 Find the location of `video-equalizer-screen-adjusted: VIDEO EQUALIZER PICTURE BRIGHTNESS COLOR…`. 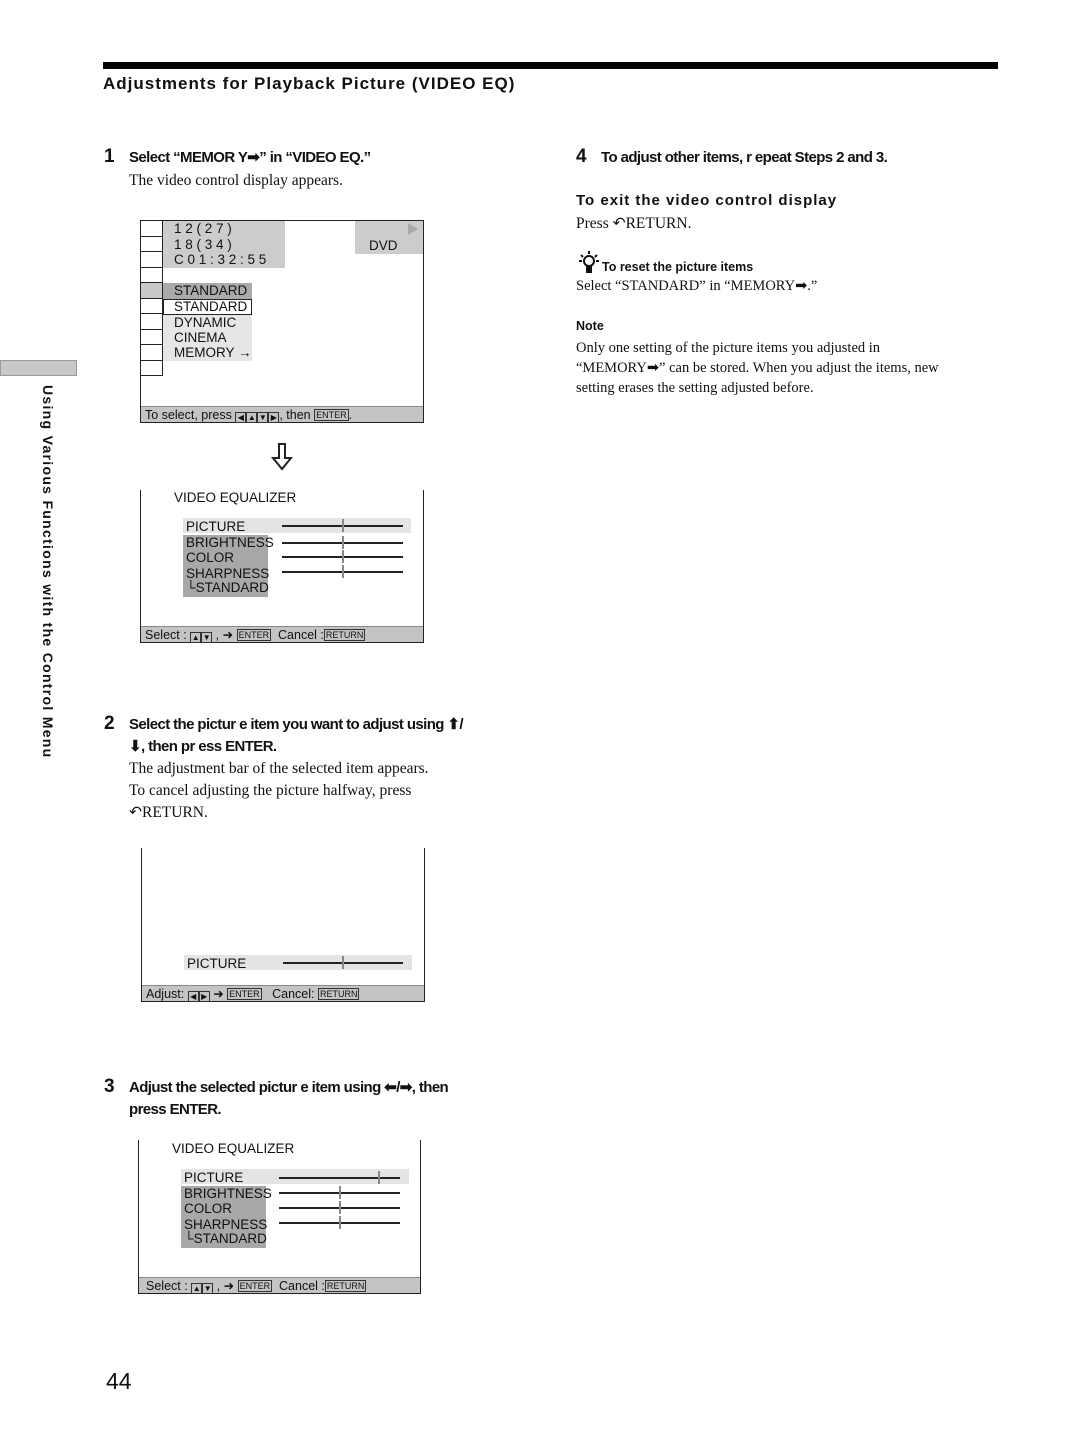

video-equalizer-screen-adjusted: VIDEO EQUALIZER PICTURE BRIGHTNESS COLOR… is located at coordinates (279, 1217).